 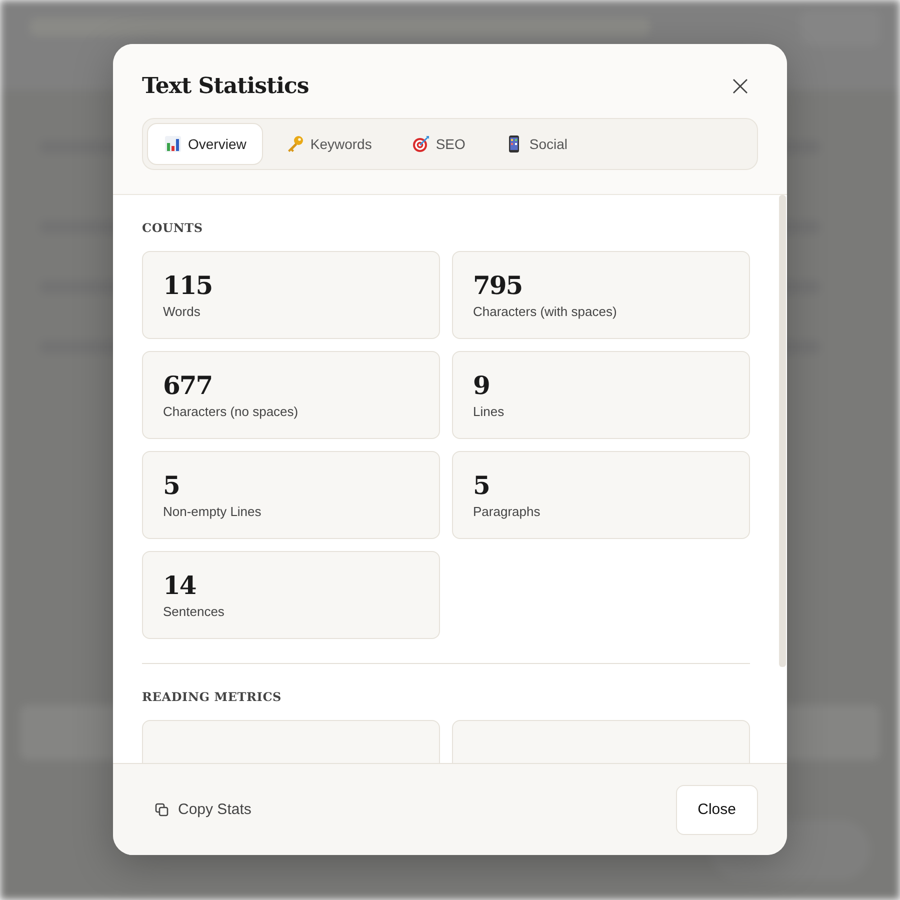 I want to click on dialog-title: Text Statistics, so click(x=225, y=86).